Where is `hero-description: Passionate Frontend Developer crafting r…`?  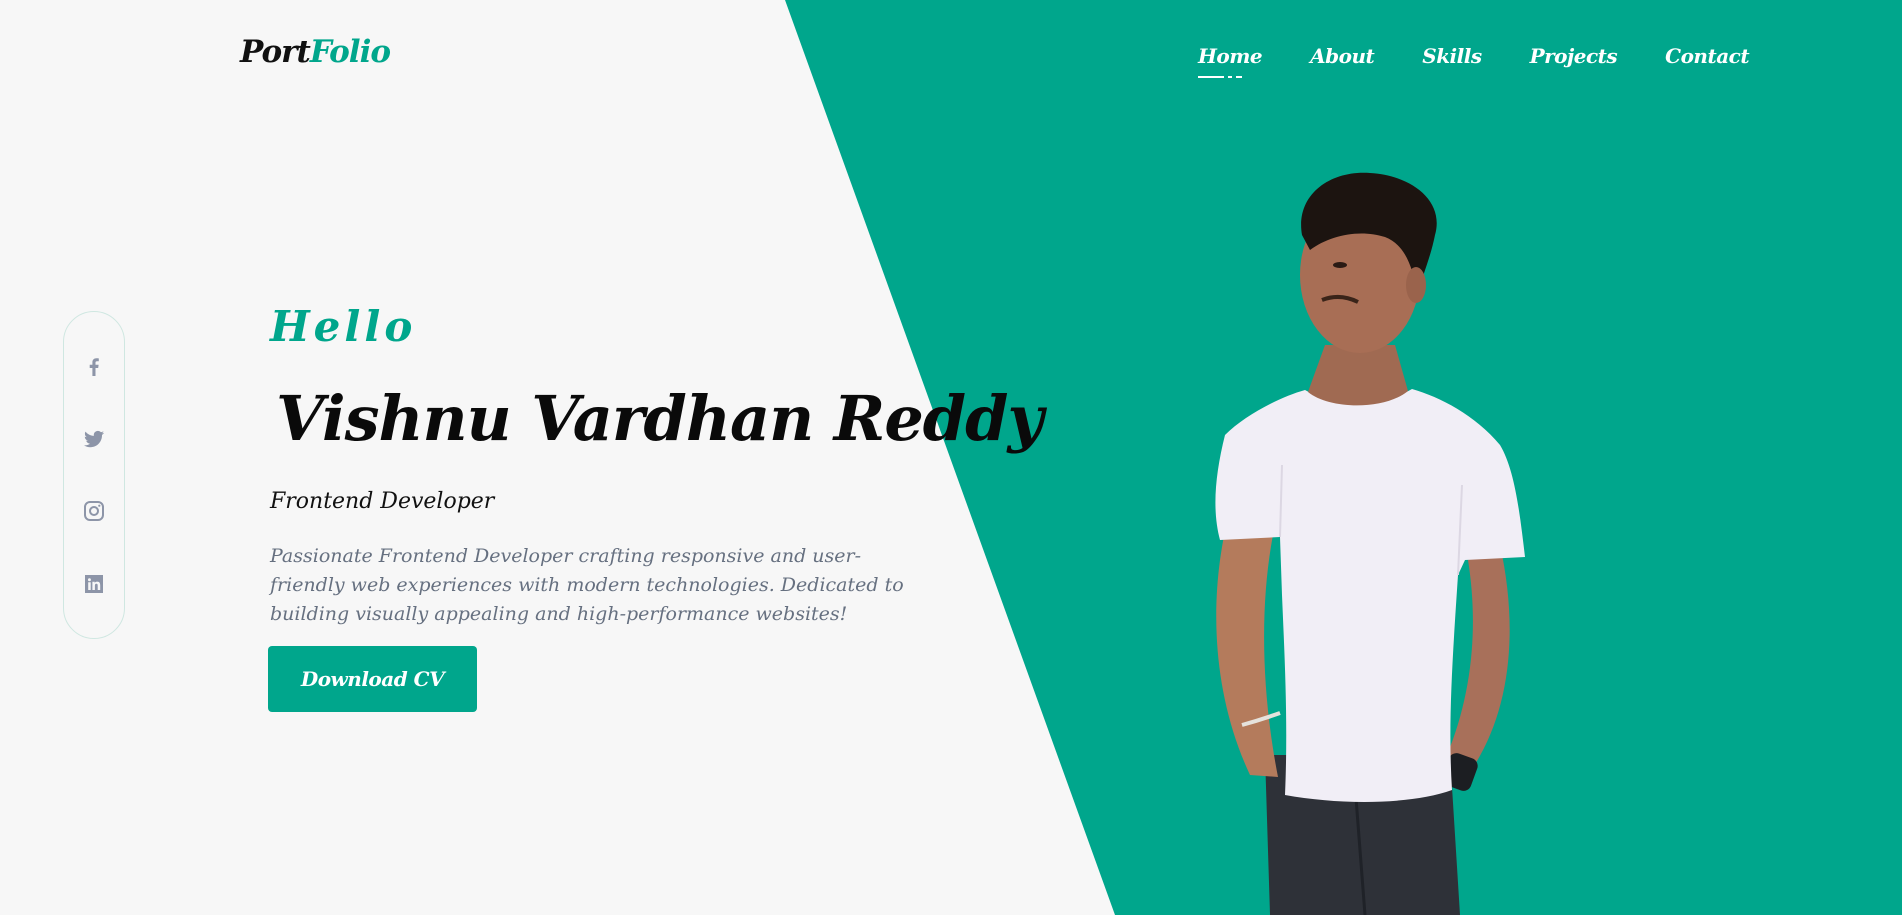 hero-description: Passionate Frontend Developer crafting r… is located at coordinates (587, 585).